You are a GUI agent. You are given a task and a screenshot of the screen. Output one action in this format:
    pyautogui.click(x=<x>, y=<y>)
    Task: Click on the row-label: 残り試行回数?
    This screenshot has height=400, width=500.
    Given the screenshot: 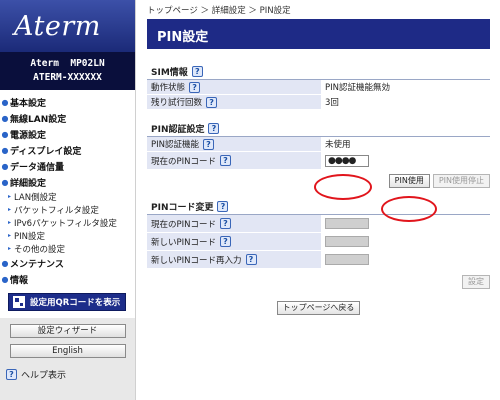 What is the action you would take?
    pyautogui.click(x=234, y=102)
    